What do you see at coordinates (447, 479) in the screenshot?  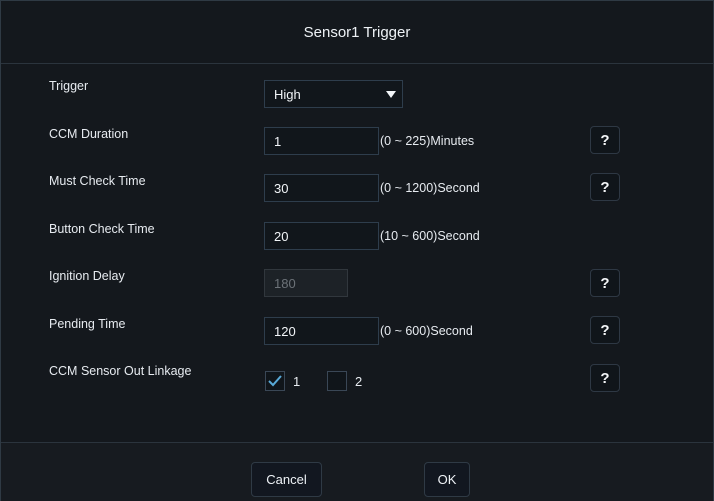 I see `ok-button: OK` at bounding box center [447, 479].